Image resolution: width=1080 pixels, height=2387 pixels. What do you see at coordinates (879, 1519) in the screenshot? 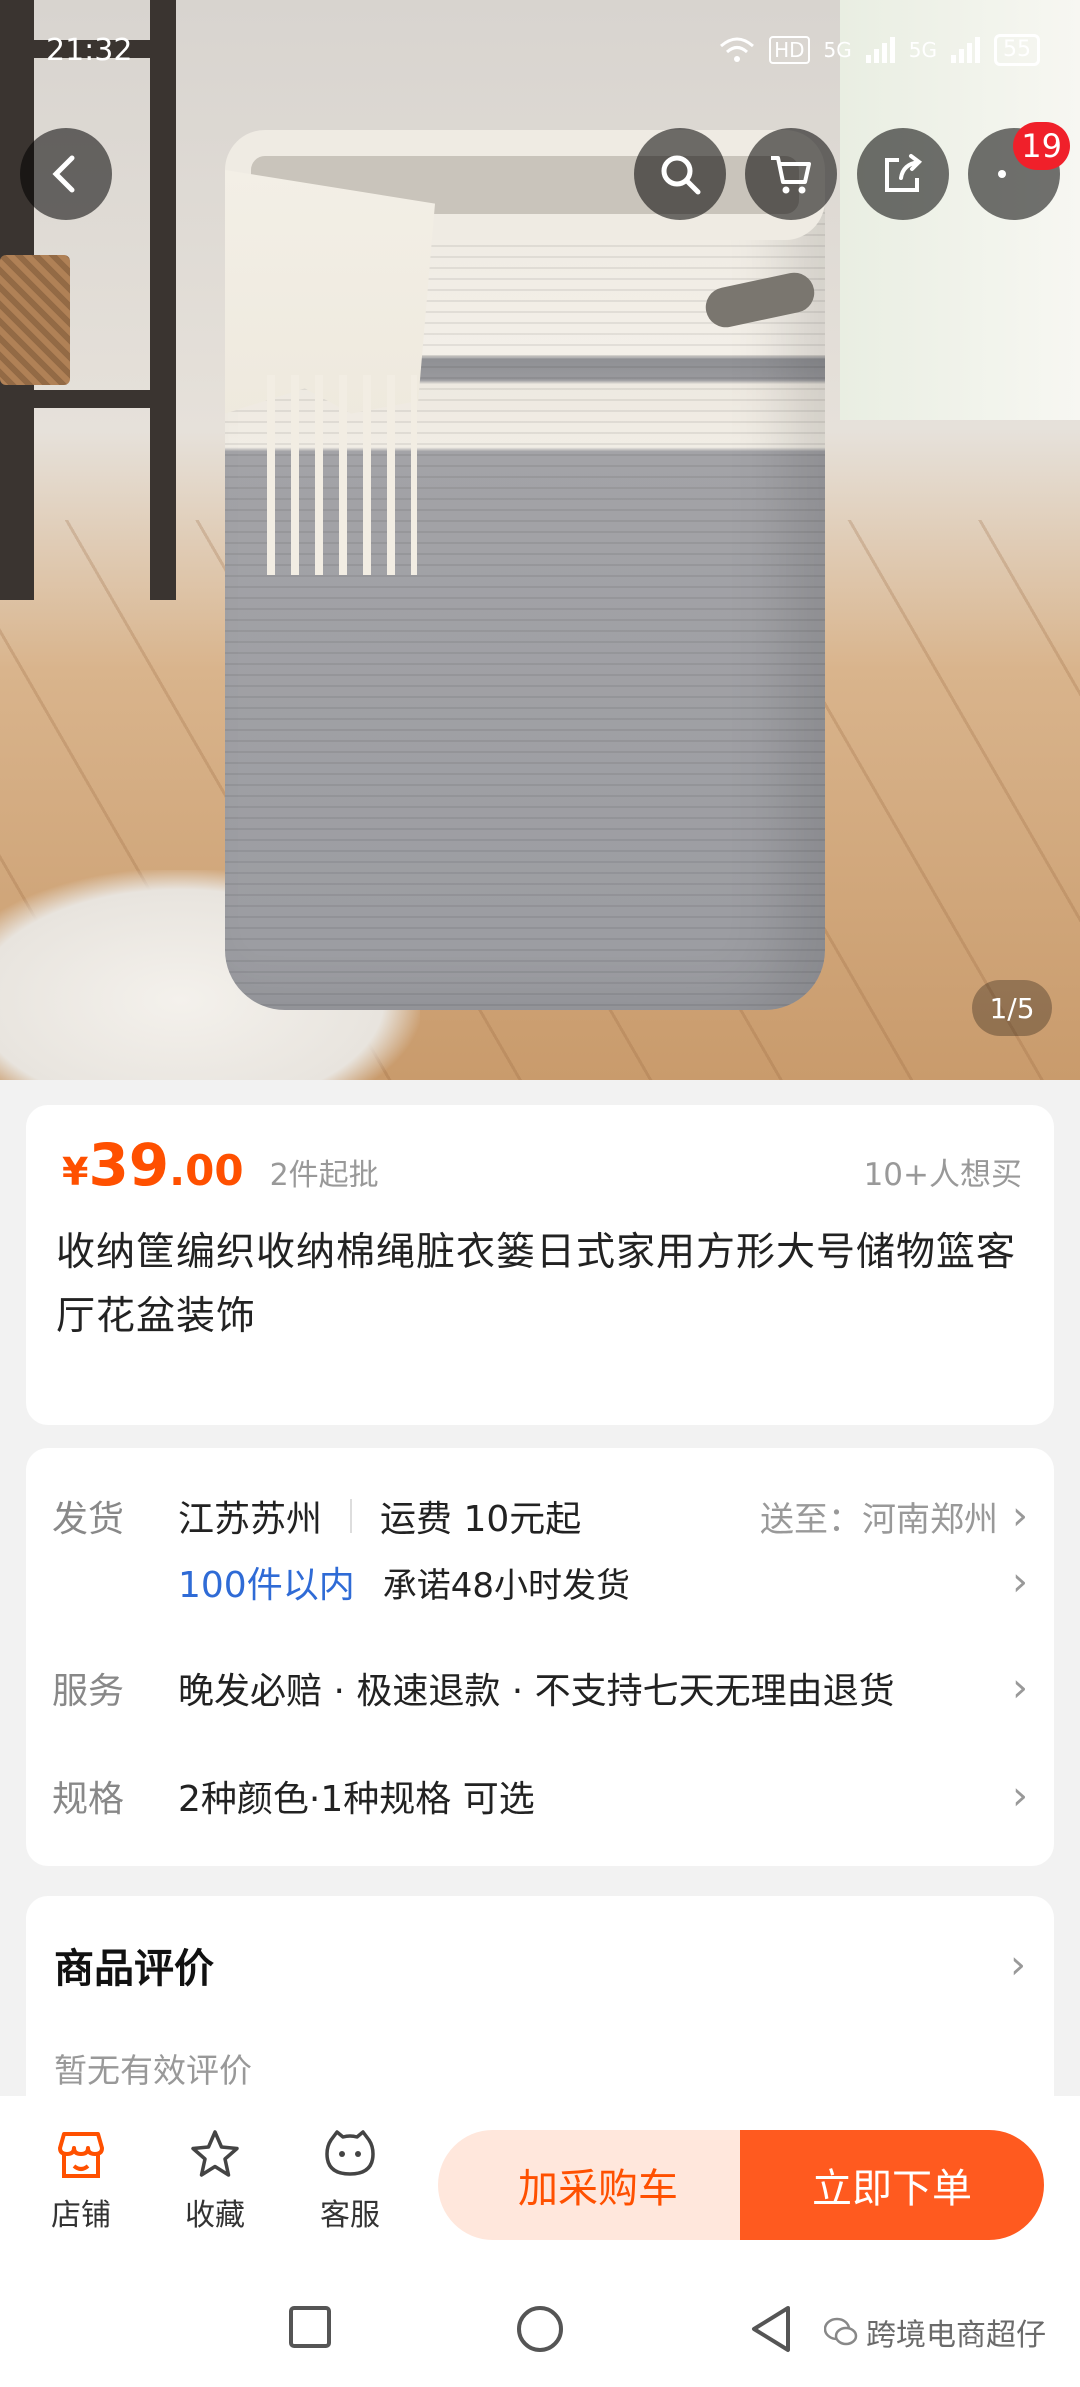
I see `deliver-to: 送至：河南郑州` at bounding box center [879, 1519].